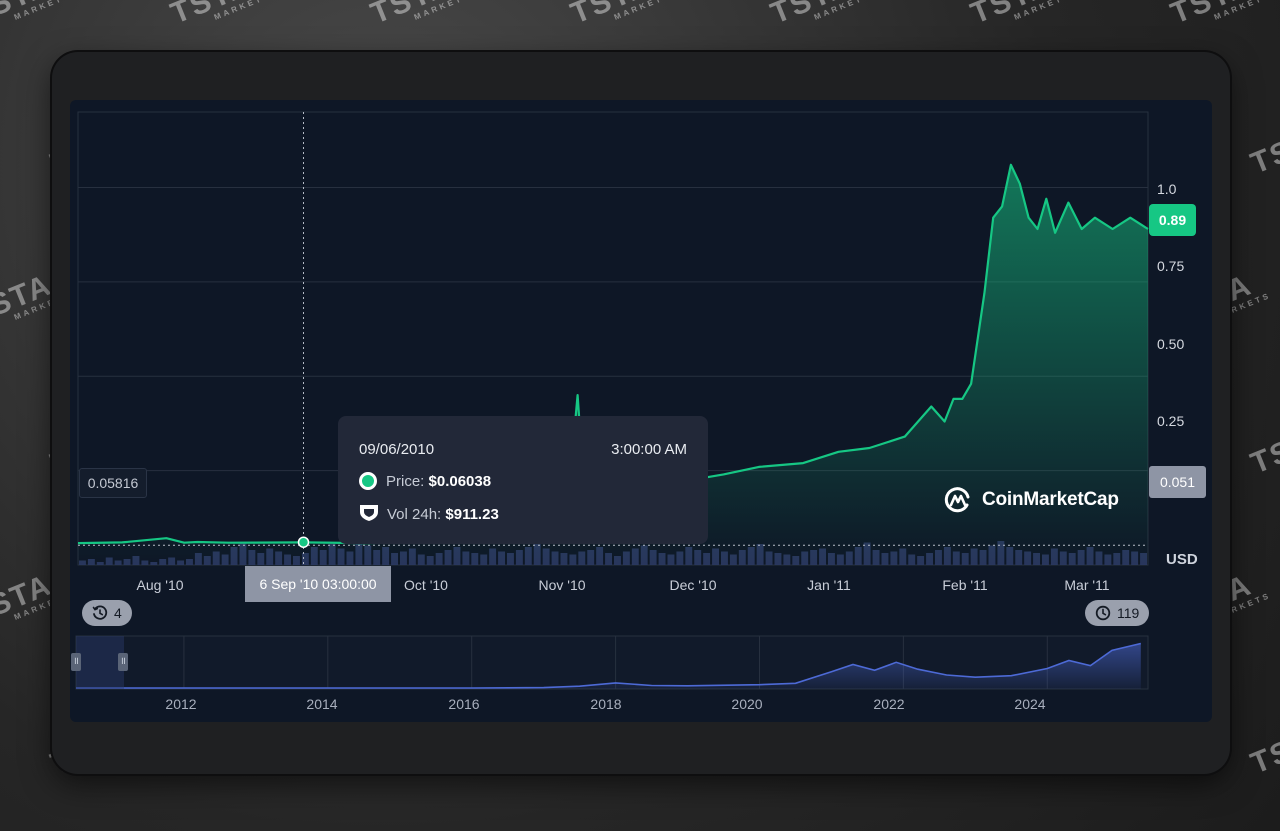  What do you see at coordinates (1087, 585) in the screenshot?
I see `x-tick-label: Mar '11` at bounding box center [1087, 585].